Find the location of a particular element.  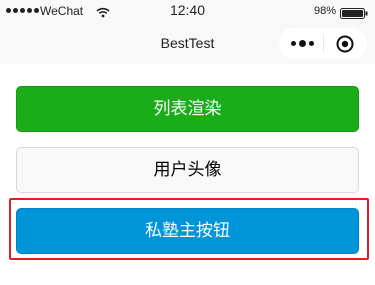

battery-percent: 98% is located at coordinates (325, 11).